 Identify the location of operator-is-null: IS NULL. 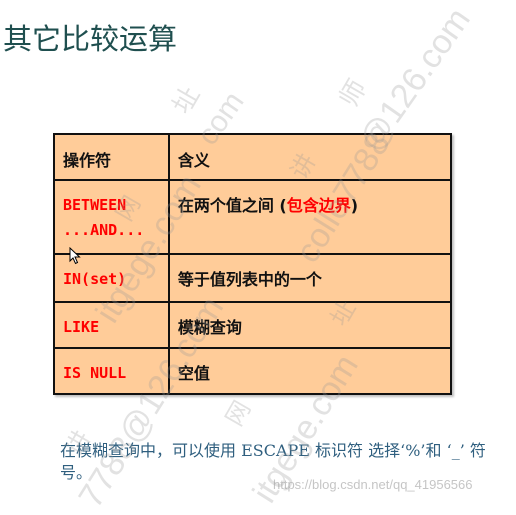
(95, 373).